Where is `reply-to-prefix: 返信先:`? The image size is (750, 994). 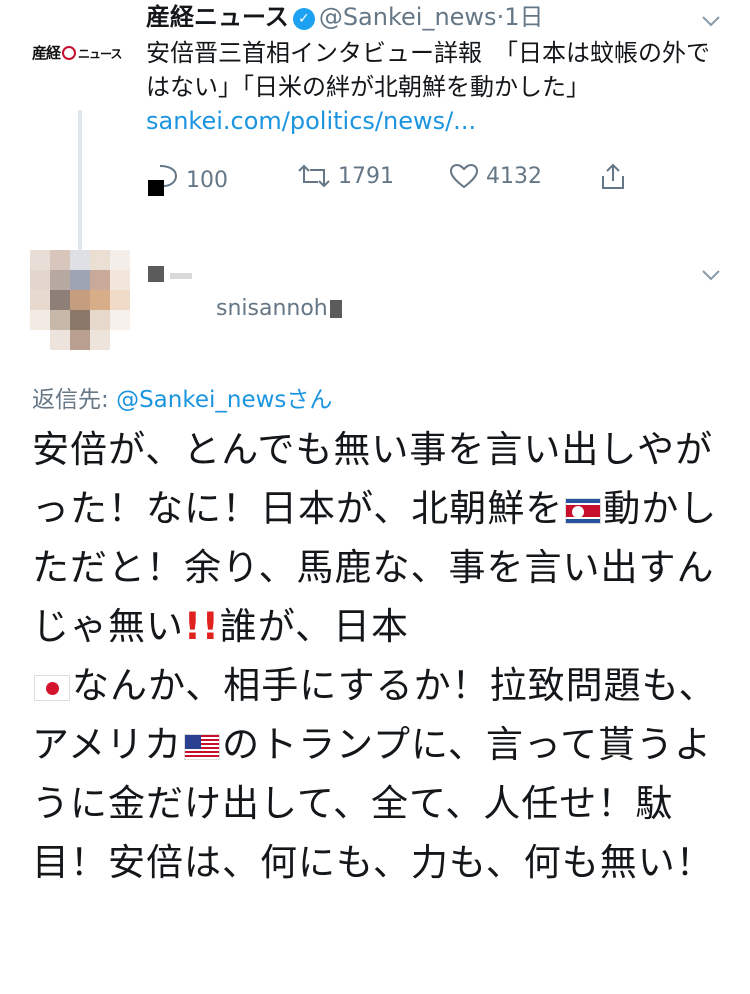 reply-to-prefix: 返信先: is located at coordinates (74, 400).